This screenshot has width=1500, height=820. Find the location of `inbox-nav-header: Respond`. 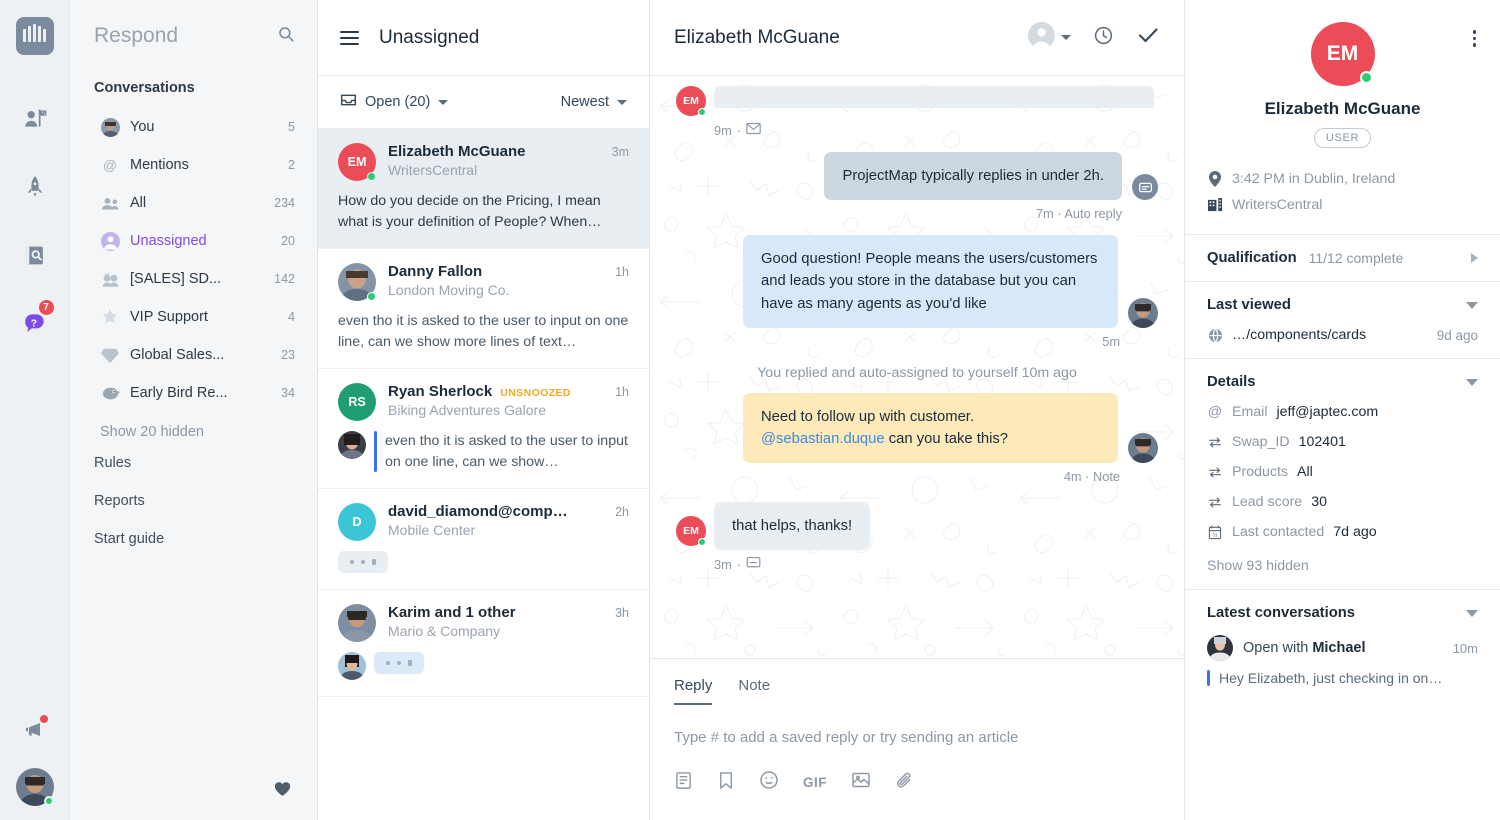

inbox-nav-header: Respond is located at coordinates (193, 36).